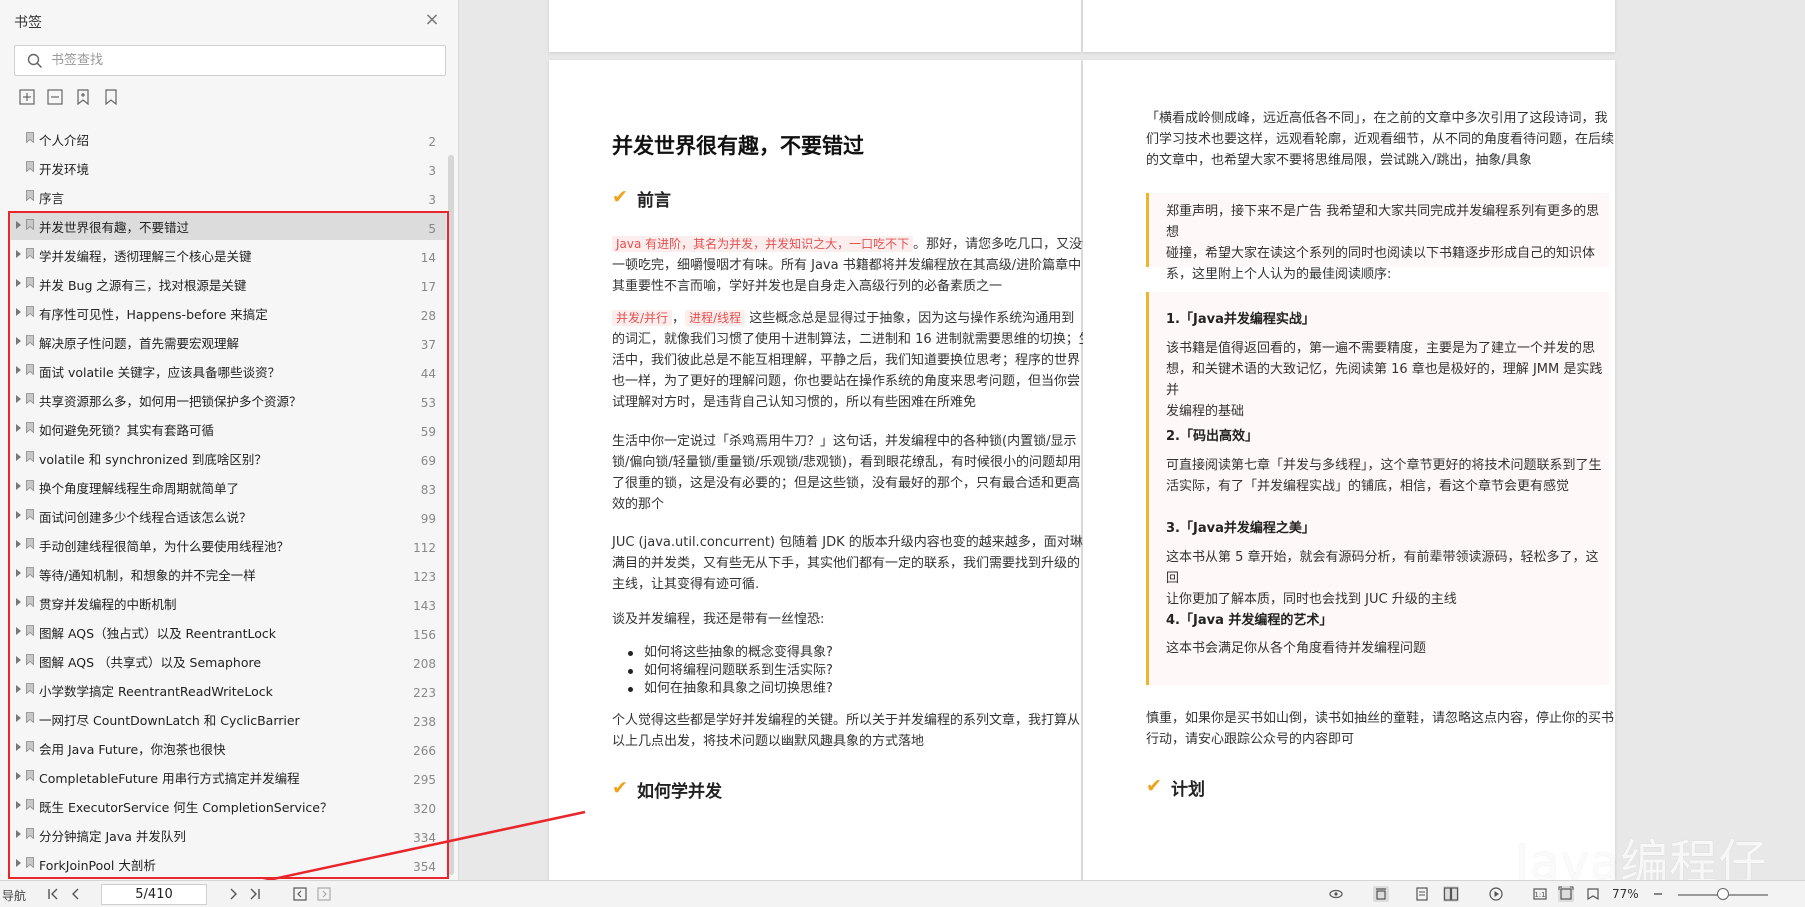 This screenshot has height=907, width=1805. I want to click on bookmark-item: 共享资源那么多，如何用一把锁保护多个资源？ 53, so click(228, 399).